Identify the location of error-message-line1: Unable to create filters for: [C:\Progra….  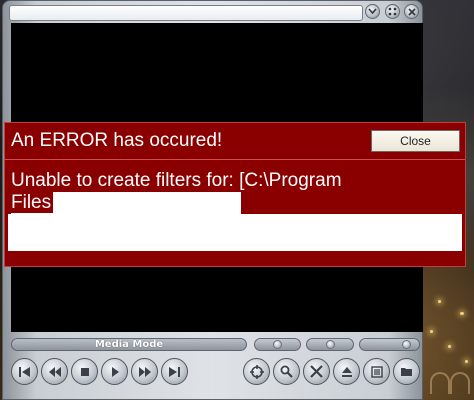
(176, 180).